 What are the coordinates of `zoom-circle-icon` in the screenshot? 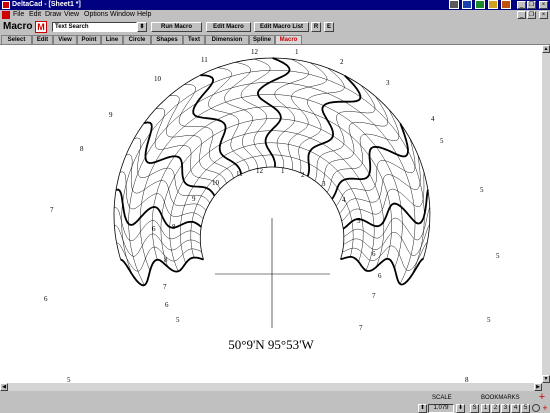 It's located at (536, 408).